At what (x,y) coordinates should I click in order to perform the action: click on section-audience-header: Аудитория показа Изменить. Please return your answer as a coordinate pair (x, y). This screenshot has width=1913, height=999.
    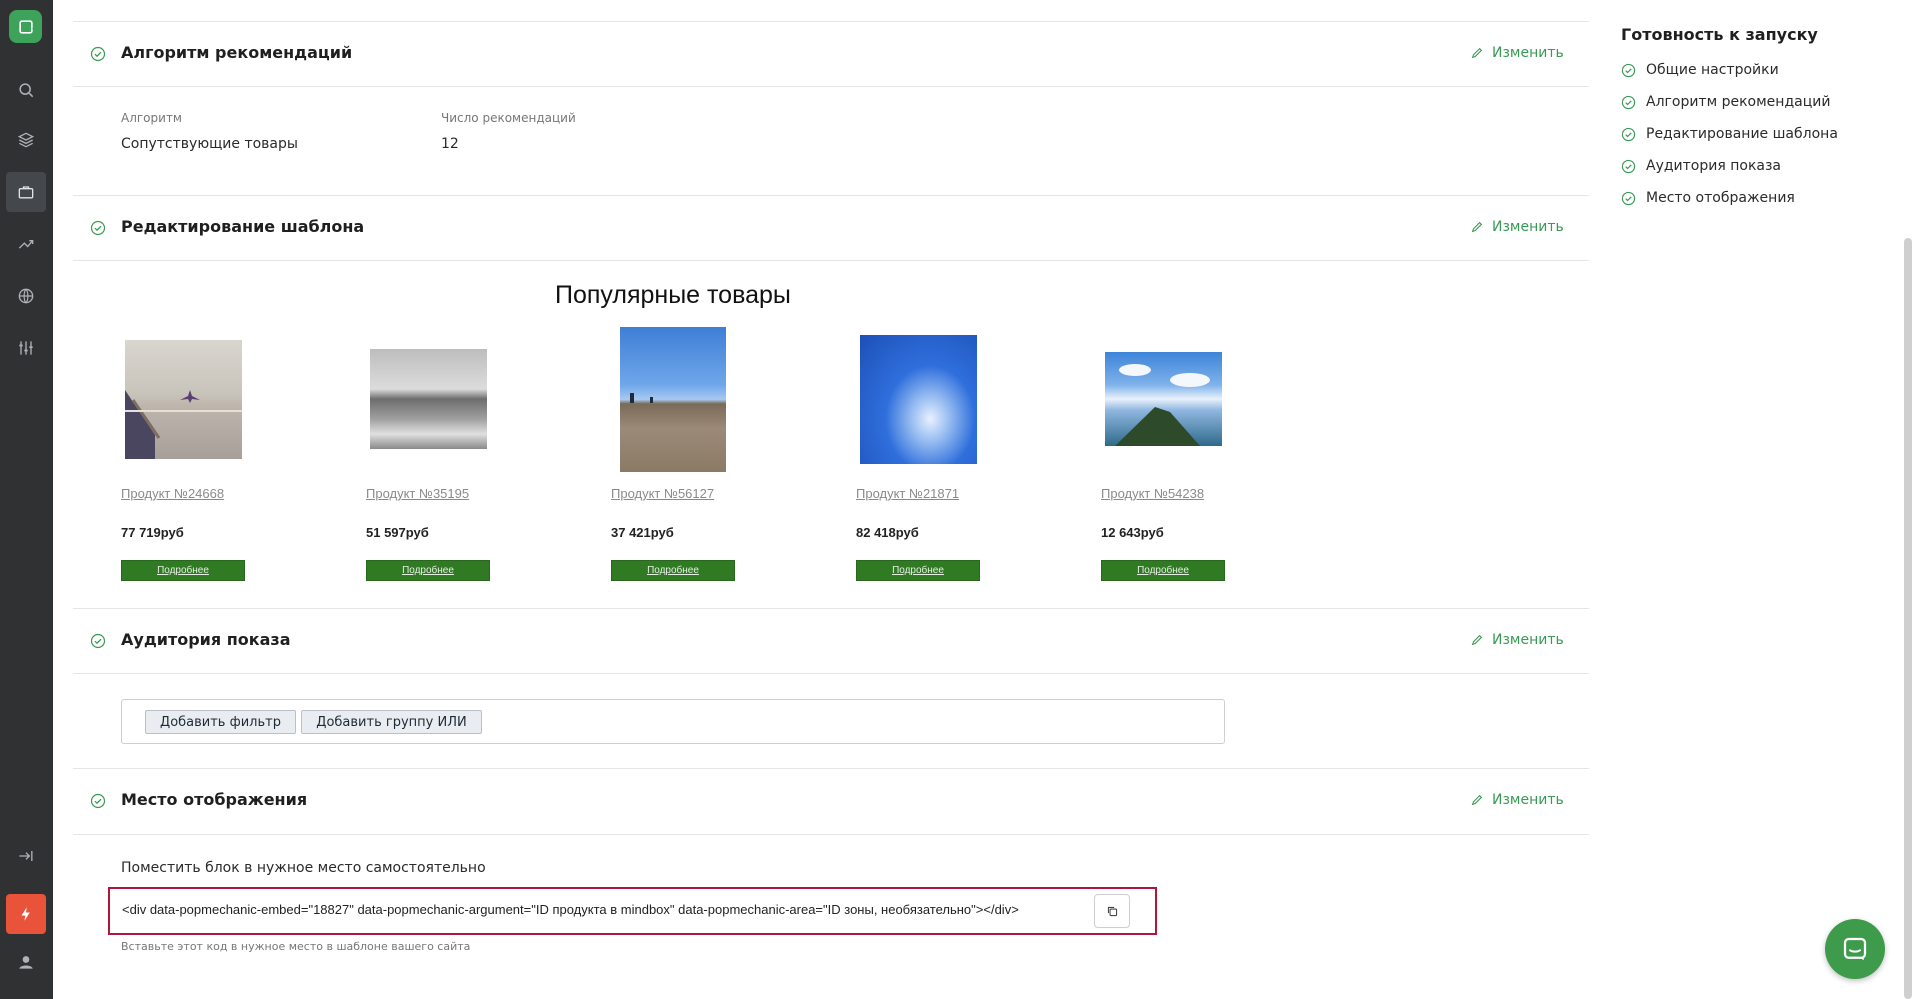
    Looking at the image, I should click on (831, 641).